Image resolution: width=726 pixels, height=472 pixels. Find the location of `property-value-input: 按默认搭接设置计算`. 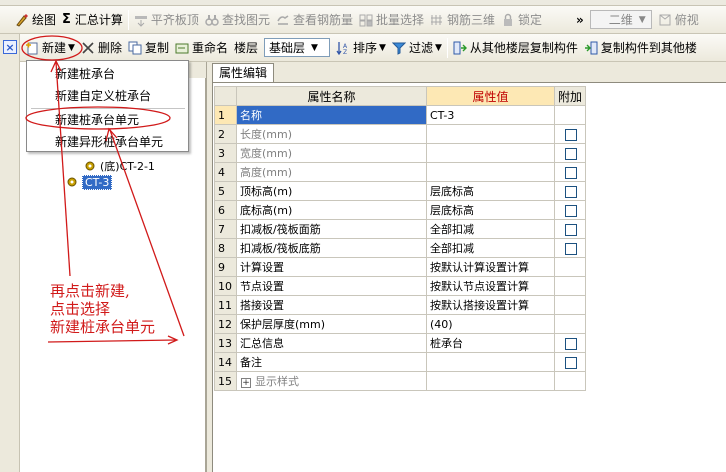

property-value-input: 按默认搭接设置计算 is located at coordinates (490, 305).